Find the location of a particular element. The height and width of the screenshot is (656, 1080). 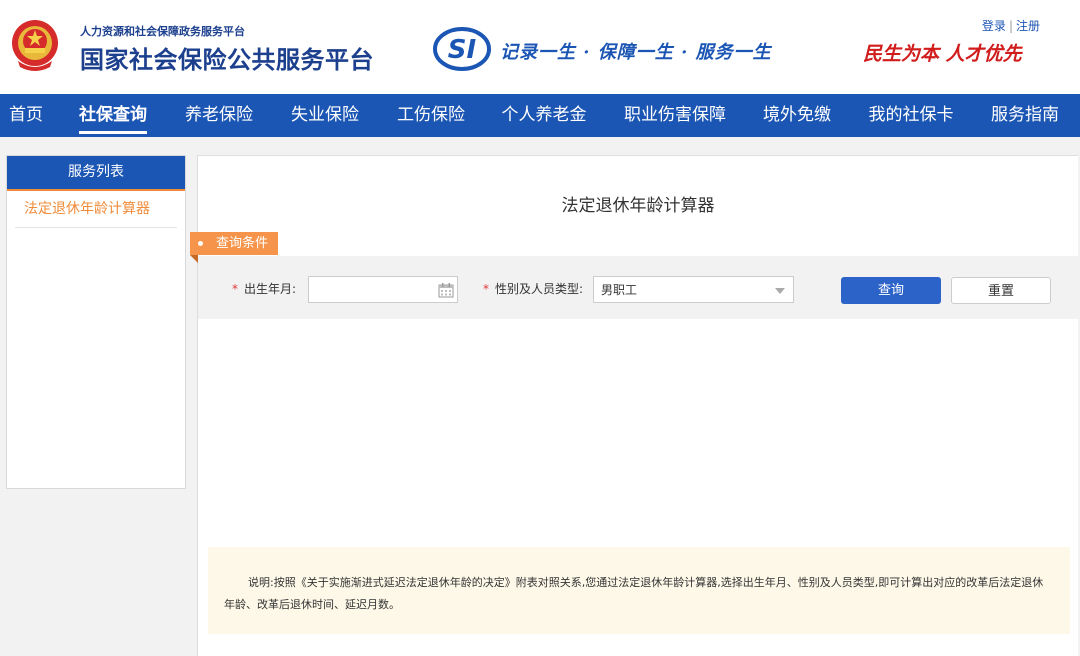

query-condition-tab: 查询条件 is located at coordinates (234, 247).